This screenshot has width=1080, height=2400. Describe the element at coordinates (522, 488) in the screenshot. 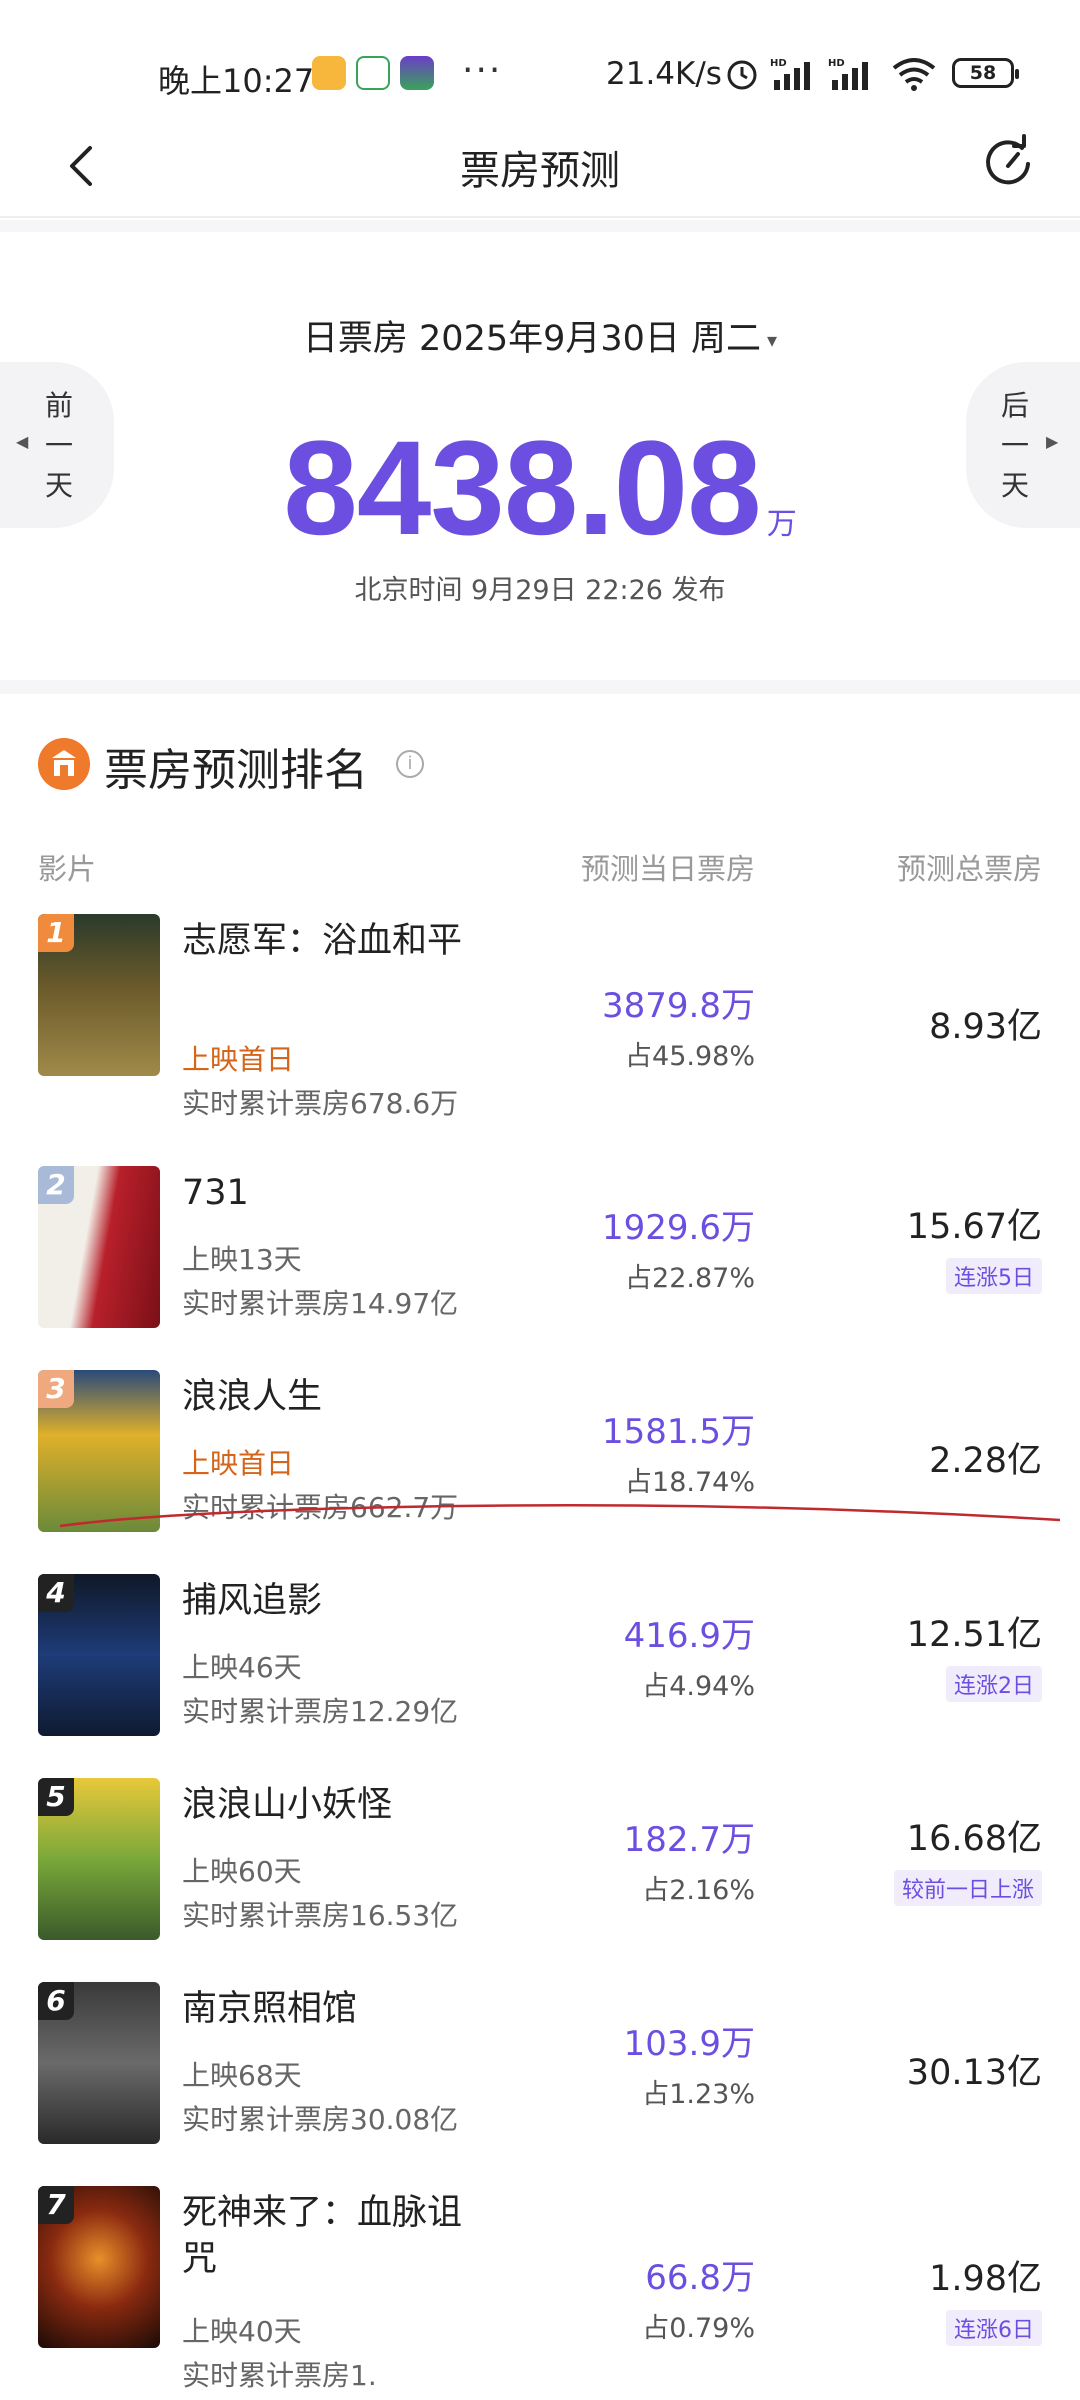

I see `daily-box-office-value: 8438.08` at that location.